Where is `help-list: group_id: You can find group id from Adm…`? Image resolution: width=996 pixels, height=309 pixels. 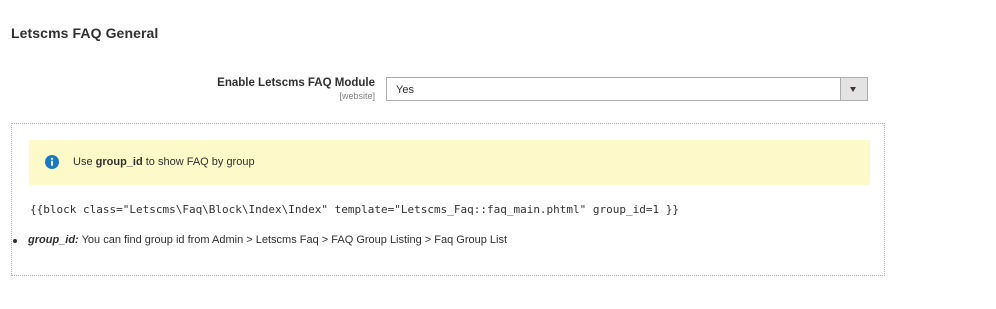
help-list: group_id: You can find group id from Adm… is located at coordinates (259, 240).